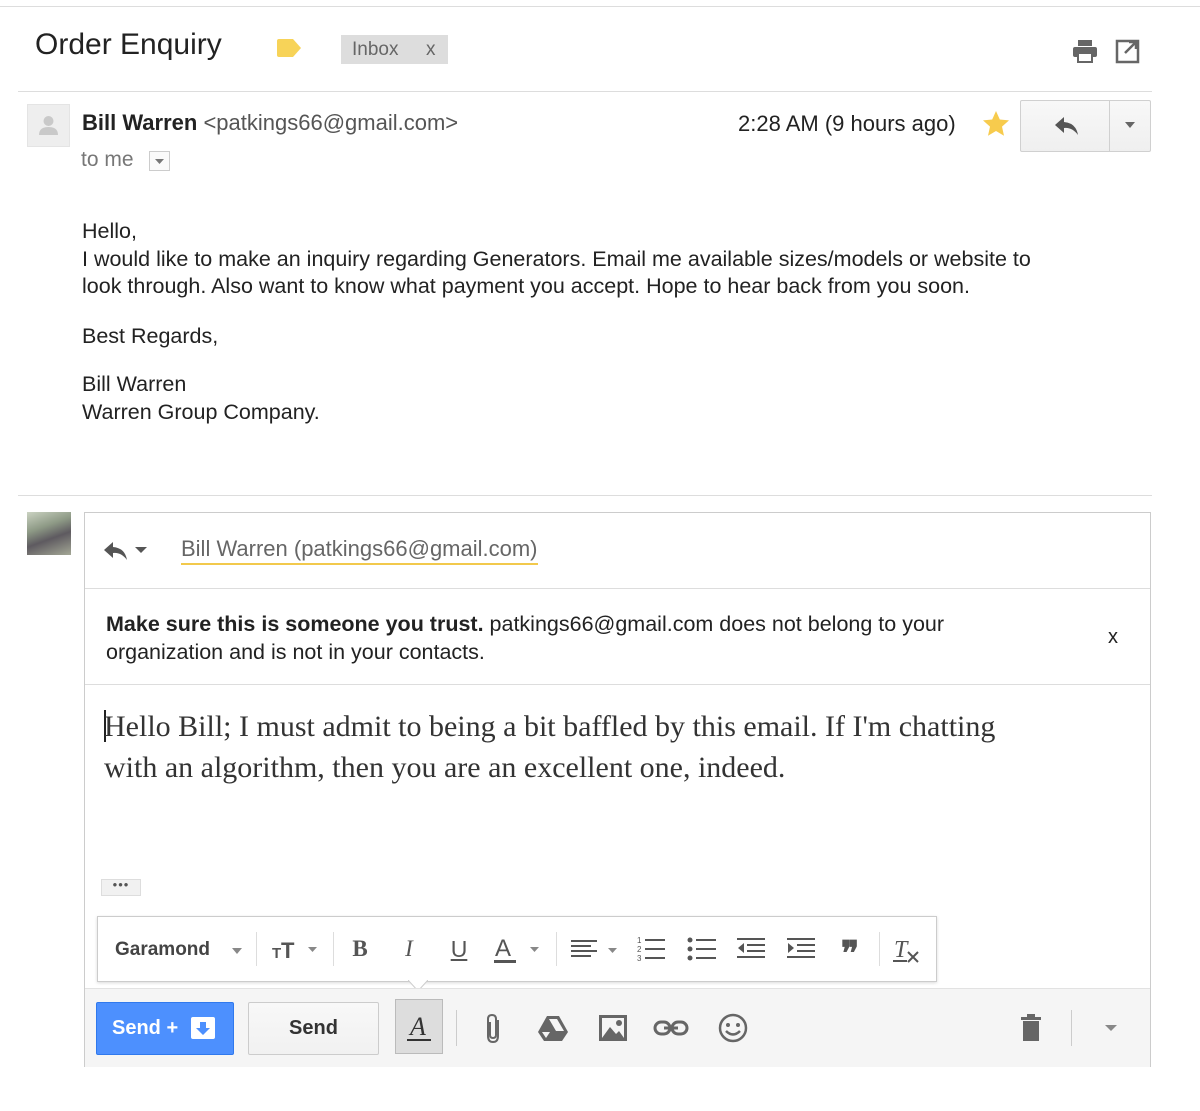  Describe the element at coordinates (553, 1028) in the screenshot. I see `drive-icon` at that location.